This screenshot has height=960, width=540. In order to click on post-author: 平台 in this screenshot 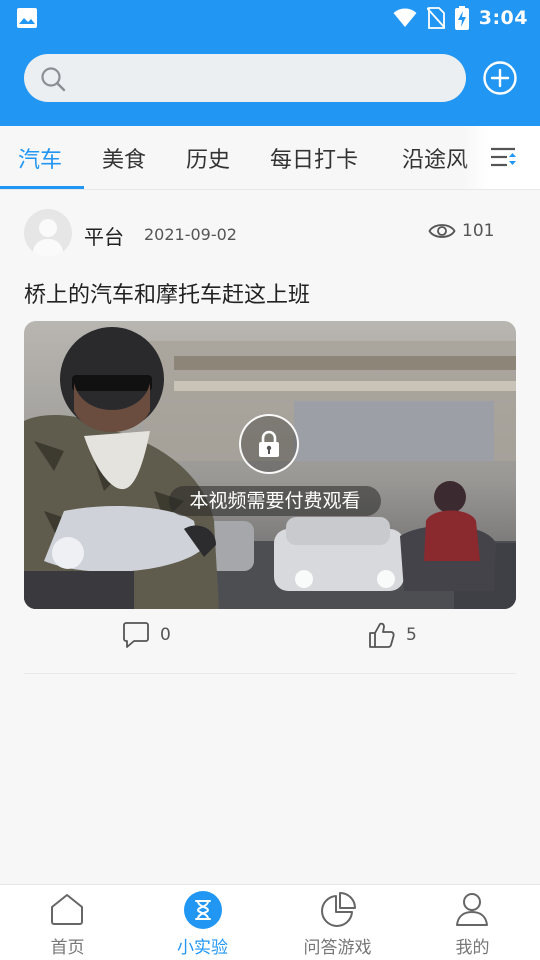, I will do `click(104, 235)`.